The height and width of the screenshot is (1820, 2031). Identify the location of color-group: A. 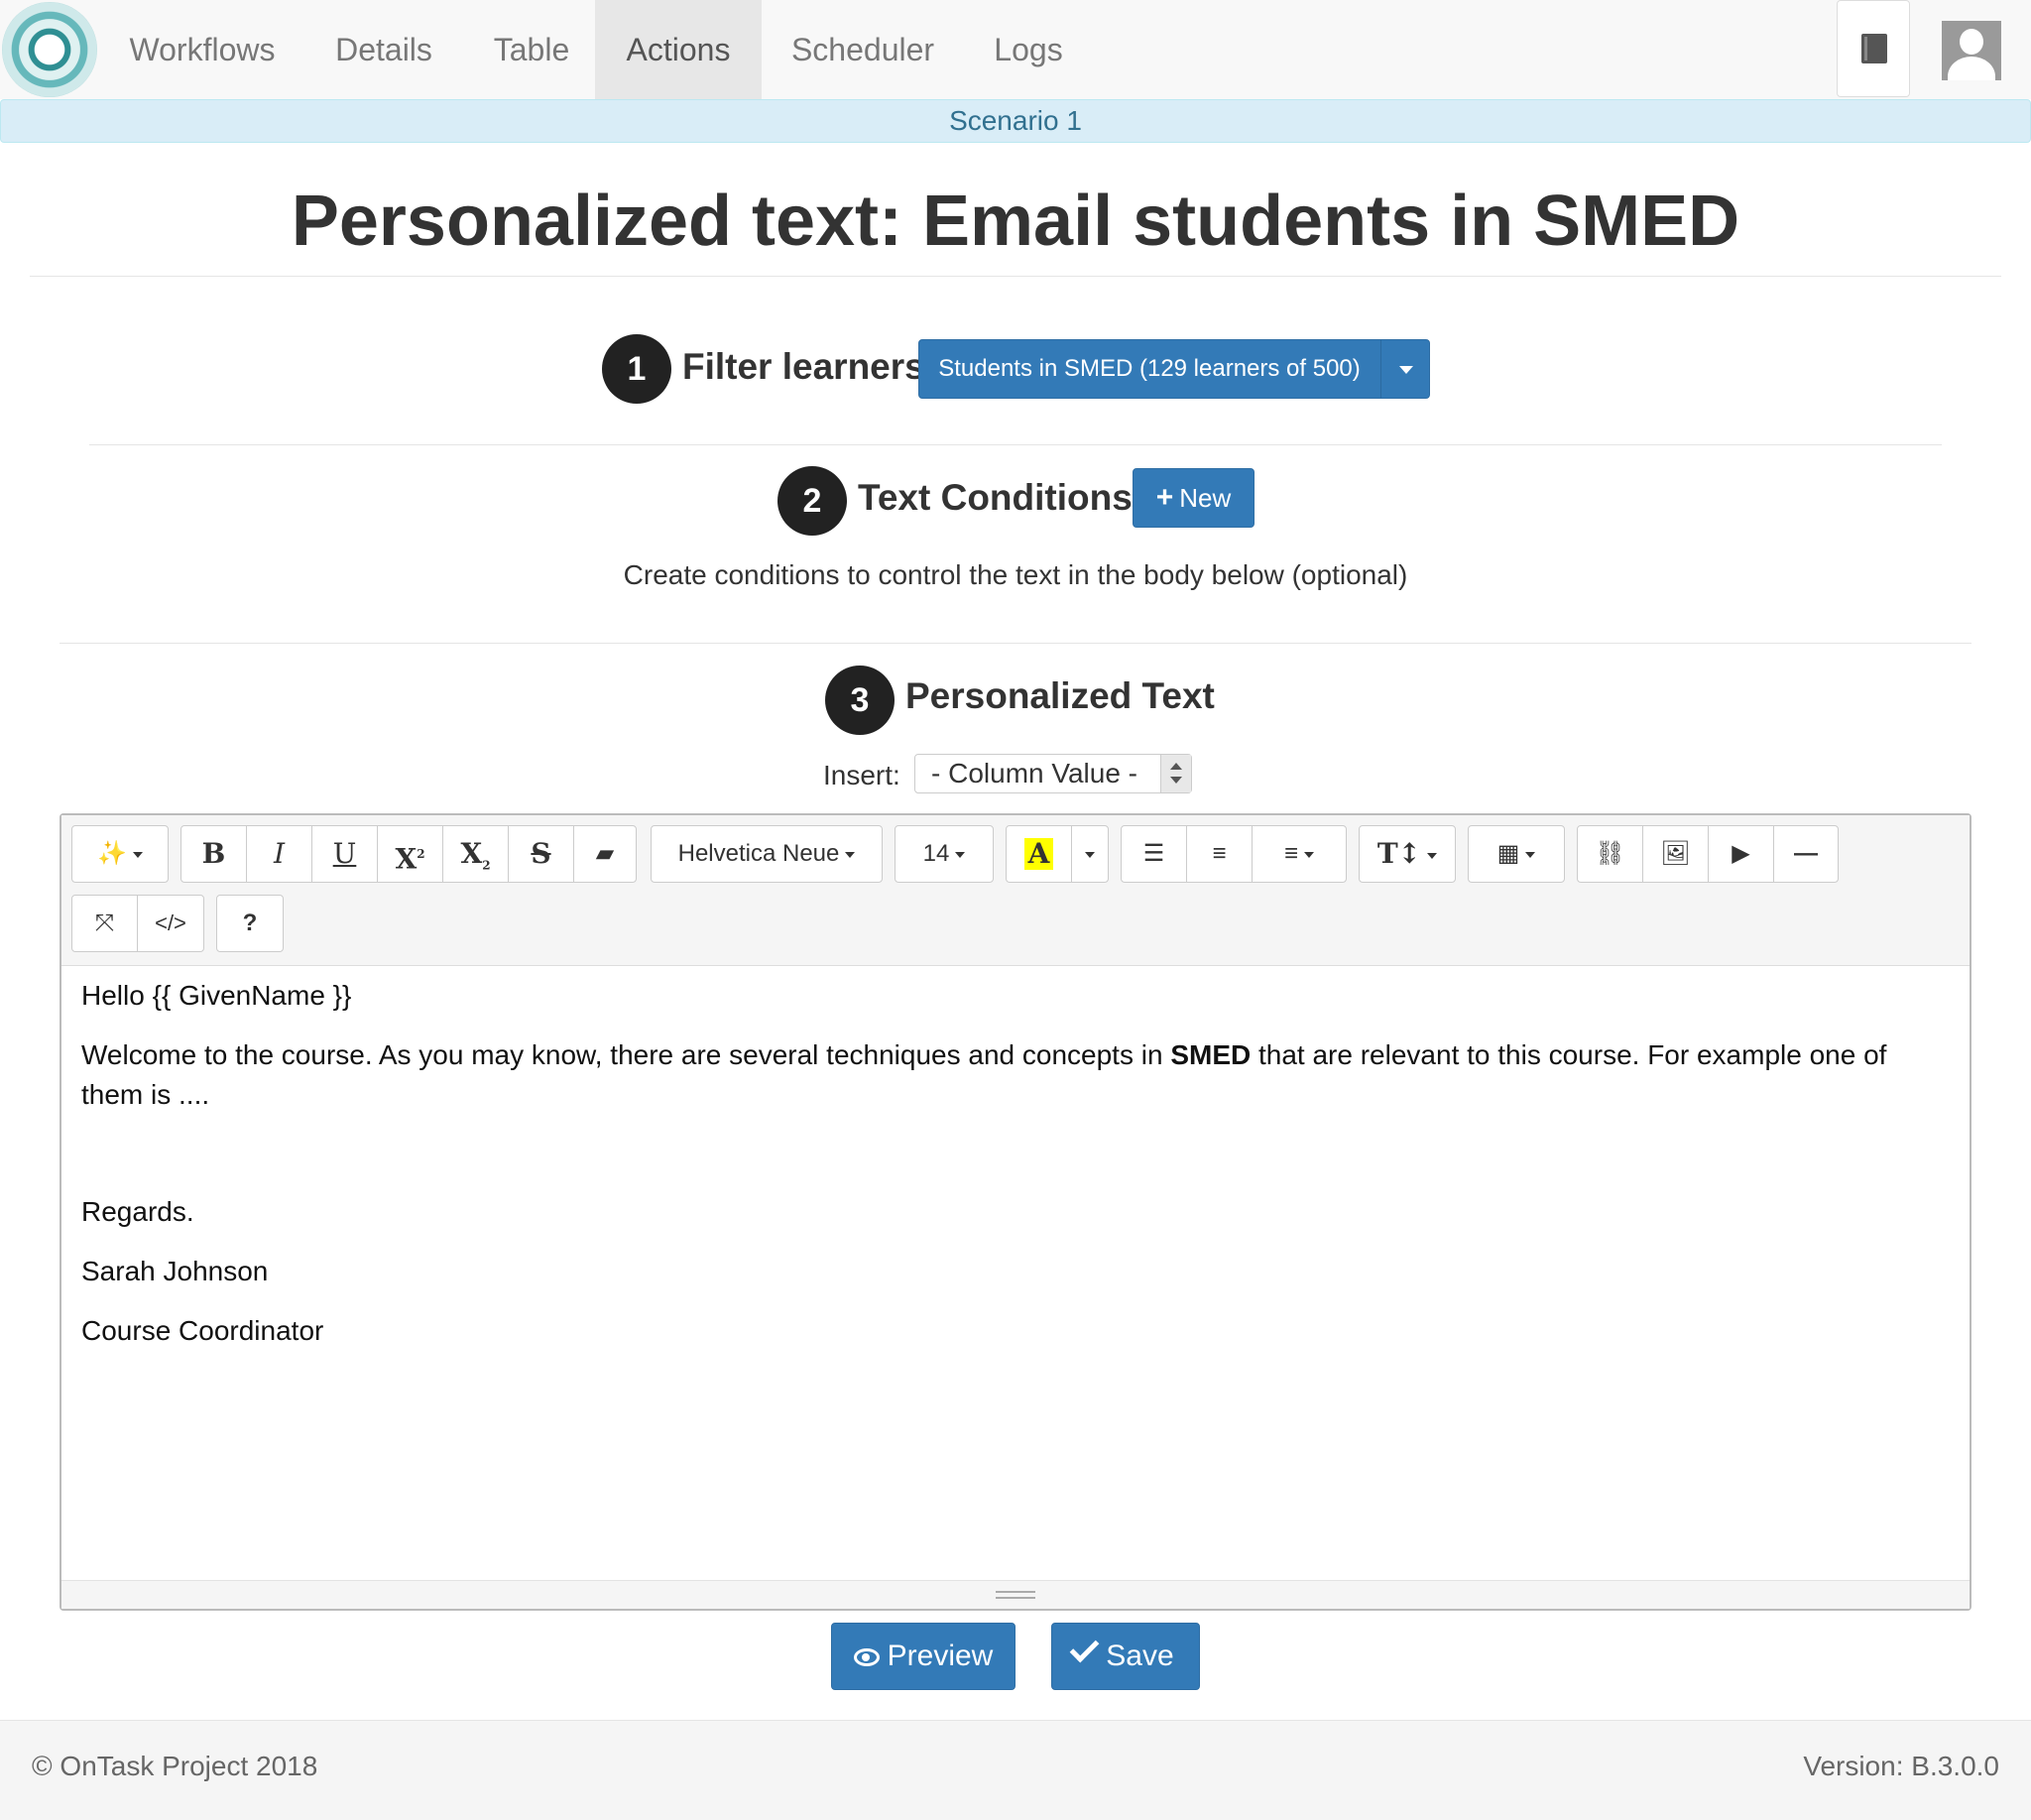
(1057, 854).